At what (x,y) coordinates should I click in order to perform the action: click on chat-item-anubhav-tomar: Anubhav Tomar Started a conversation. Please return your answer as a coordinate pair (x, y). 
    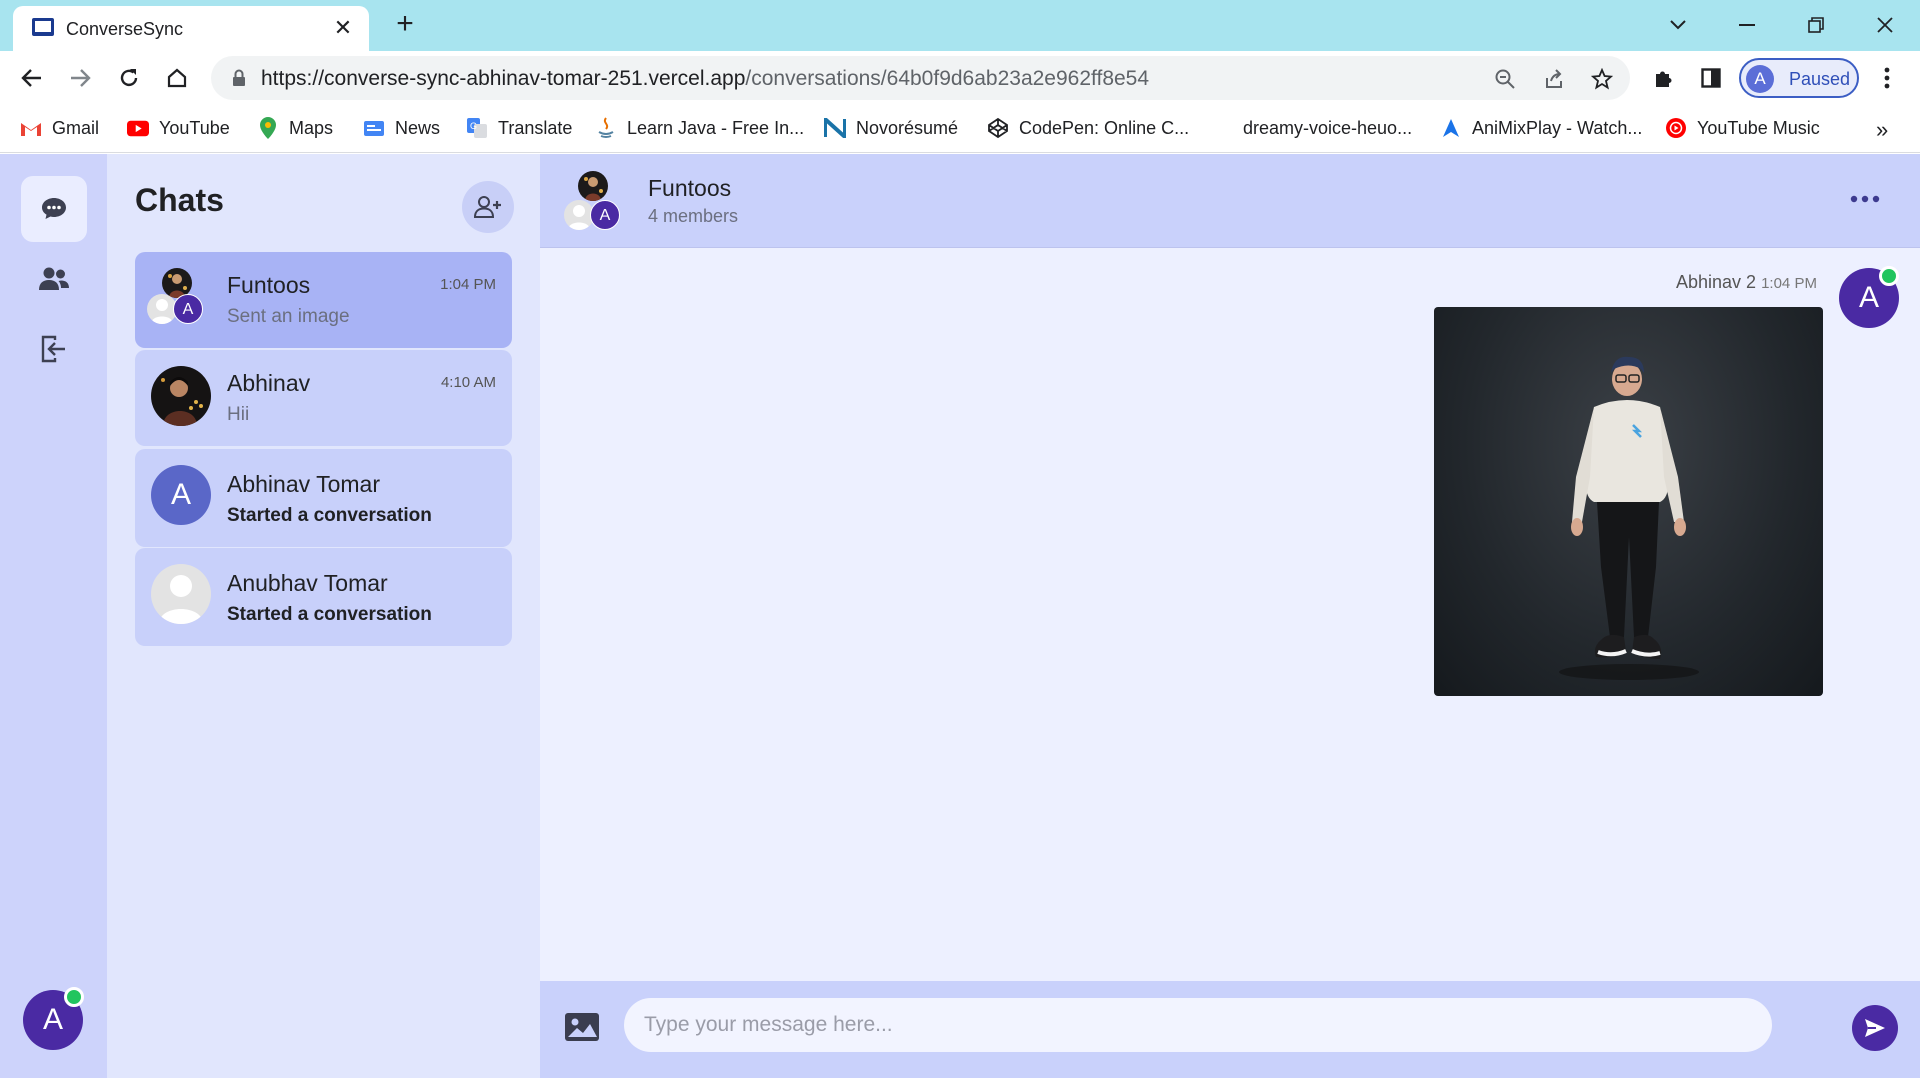
    Looking at the image, I should click on (323, 597).